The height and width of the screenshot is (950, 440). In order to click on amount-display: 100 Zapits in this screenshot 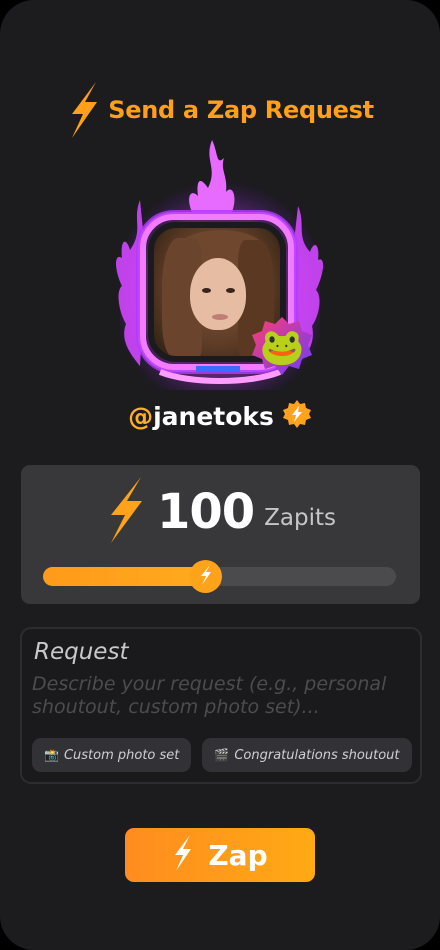, I will do `click(220, 512)`.